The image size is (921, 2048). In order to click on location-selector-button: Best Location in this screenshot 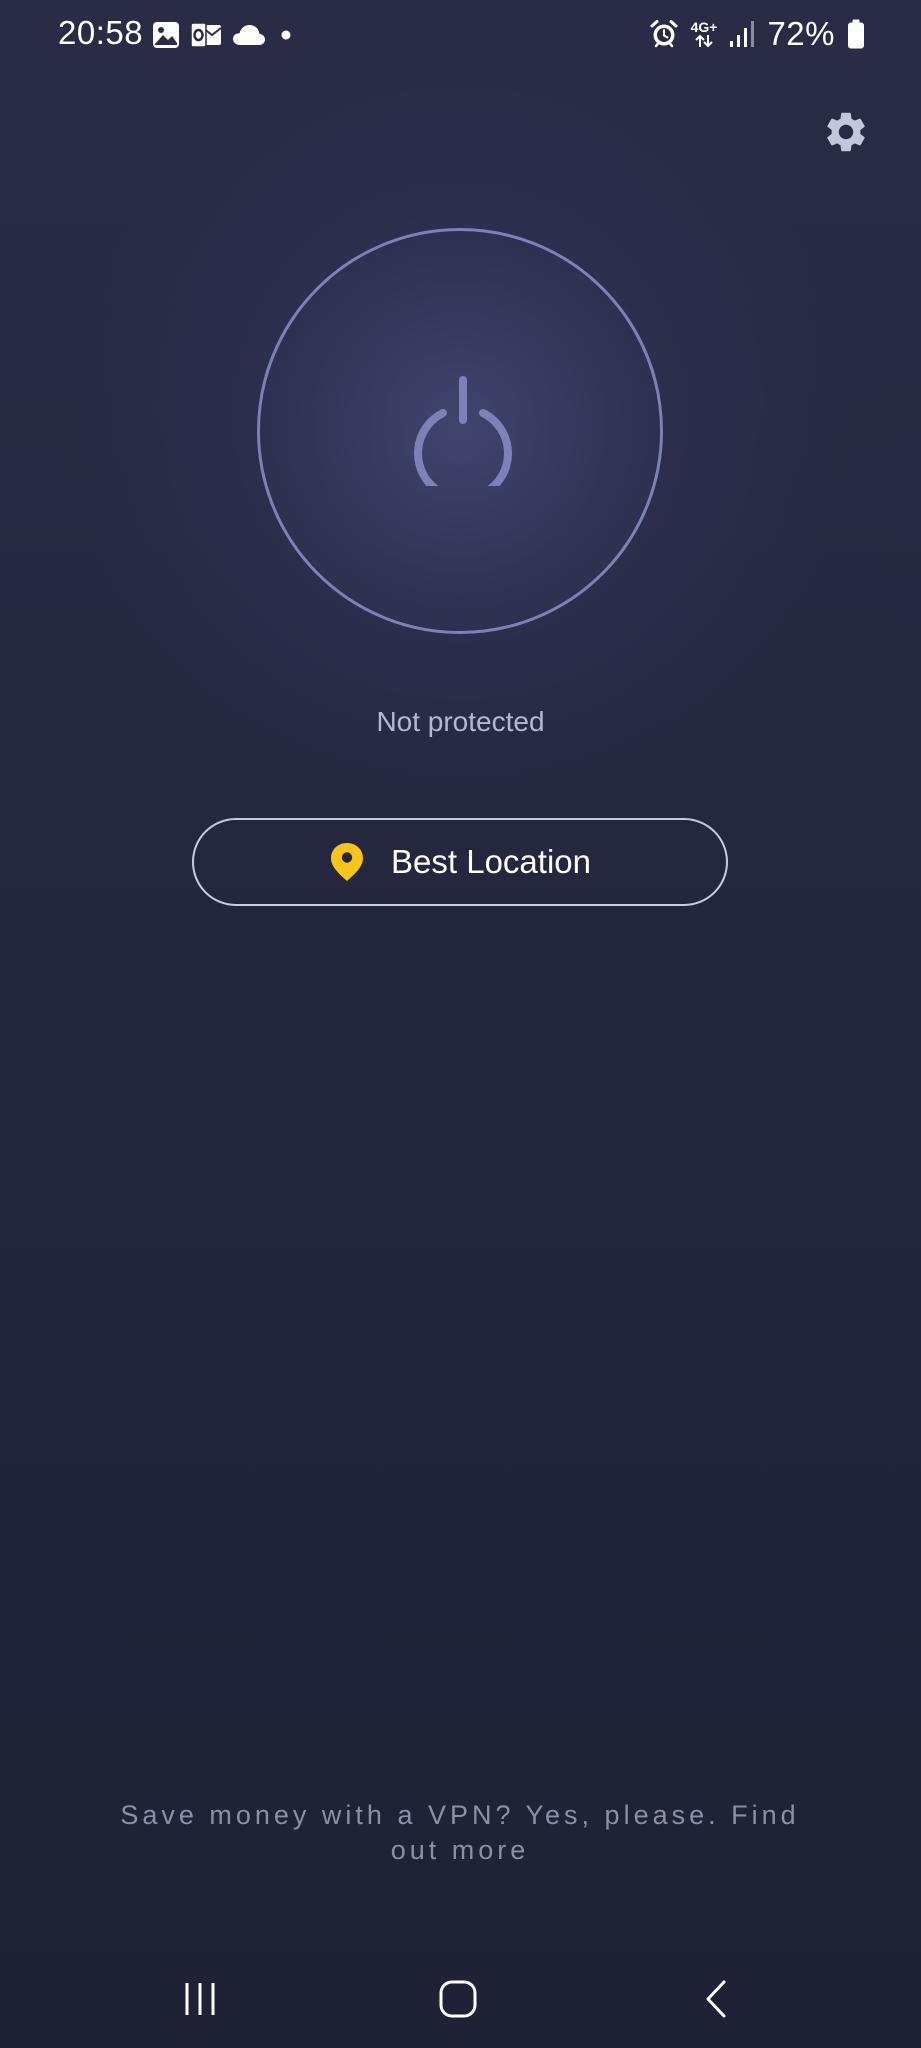, I will do `click(460, 862)`.